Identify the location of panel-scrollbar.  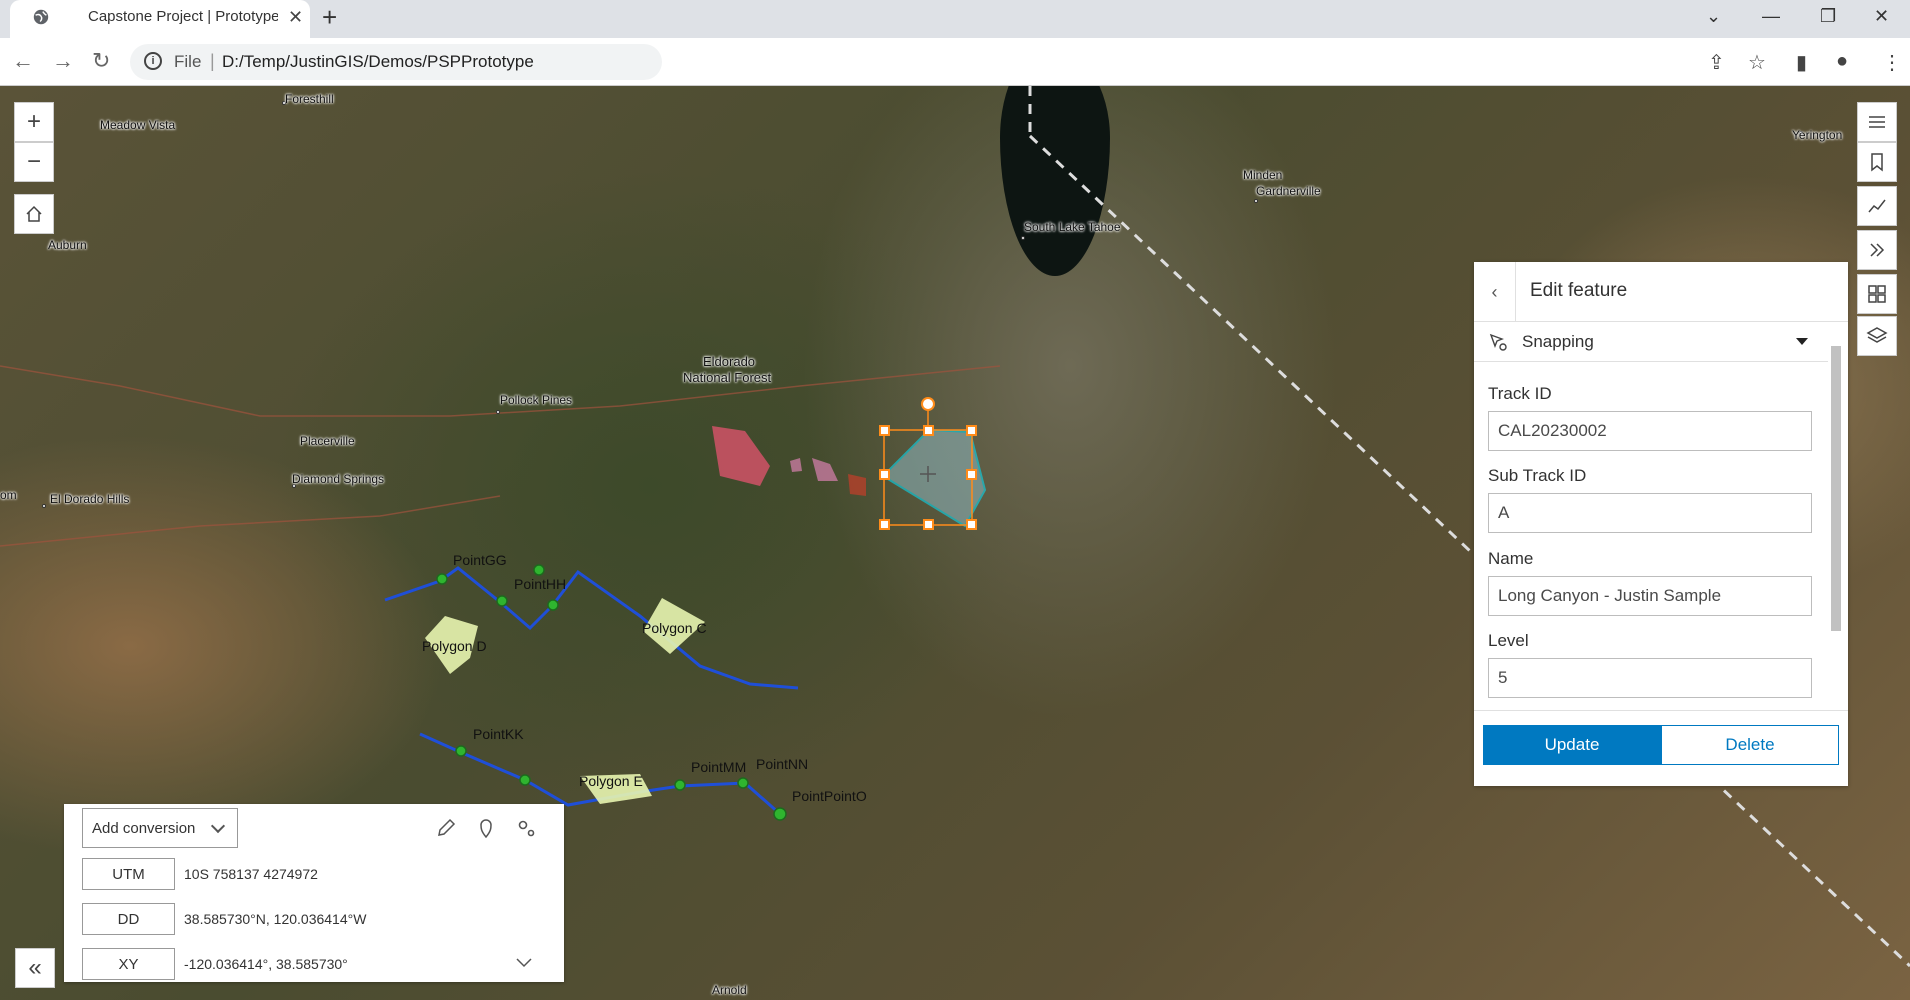
(1835, 518).